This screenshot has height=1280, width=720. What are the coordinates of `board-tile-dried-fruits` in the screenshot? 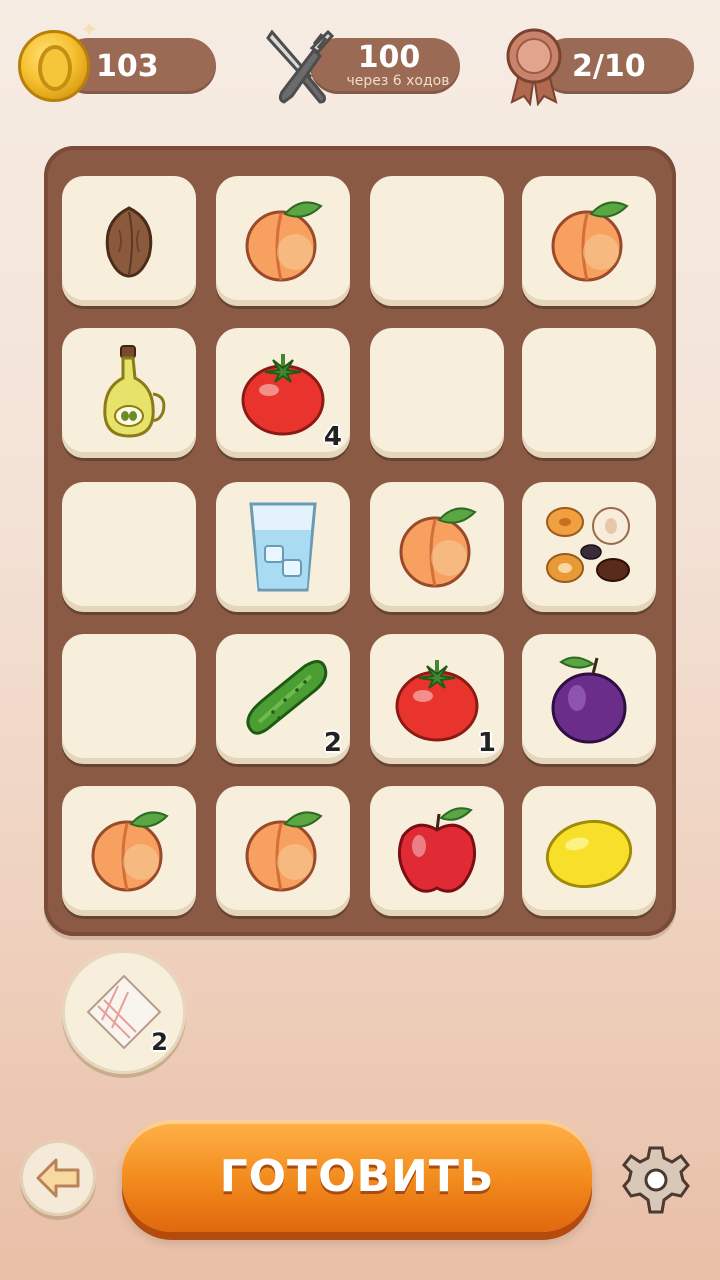 It's located at (589, 547).